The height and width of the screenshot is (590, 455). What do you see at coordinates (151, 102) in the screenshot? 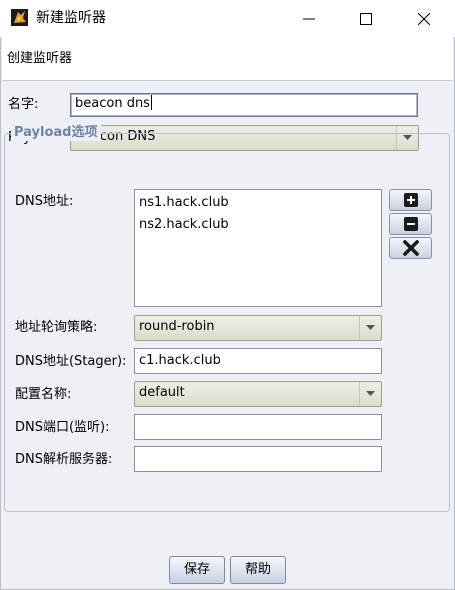
I see `text-caret` at bounding box center [151, 102].